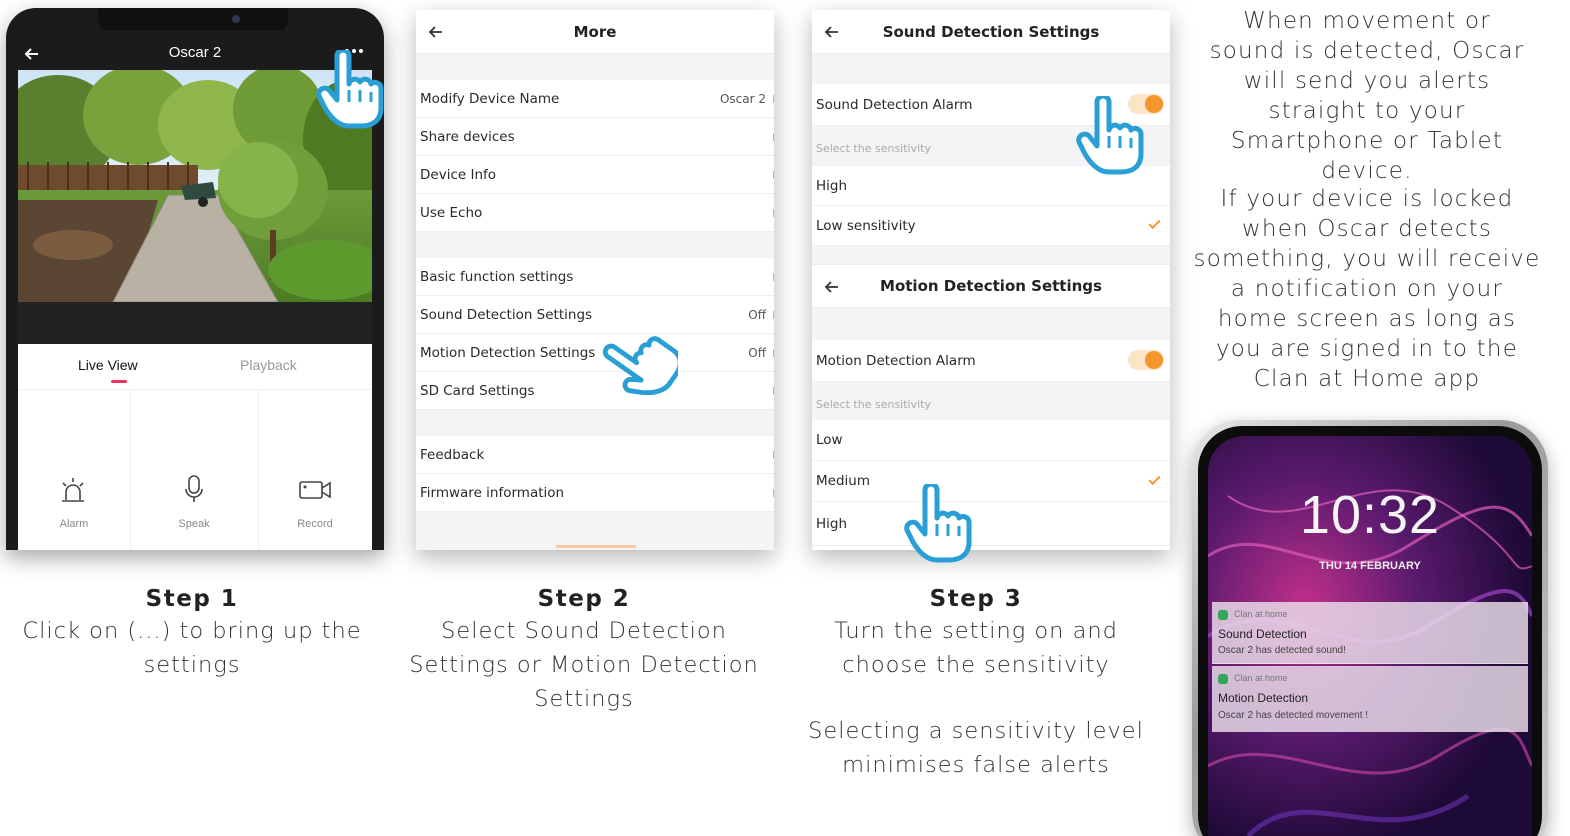  Describe the element at coordinates (315, 470) in the screenshot. I see `record-button: Record` at that location.